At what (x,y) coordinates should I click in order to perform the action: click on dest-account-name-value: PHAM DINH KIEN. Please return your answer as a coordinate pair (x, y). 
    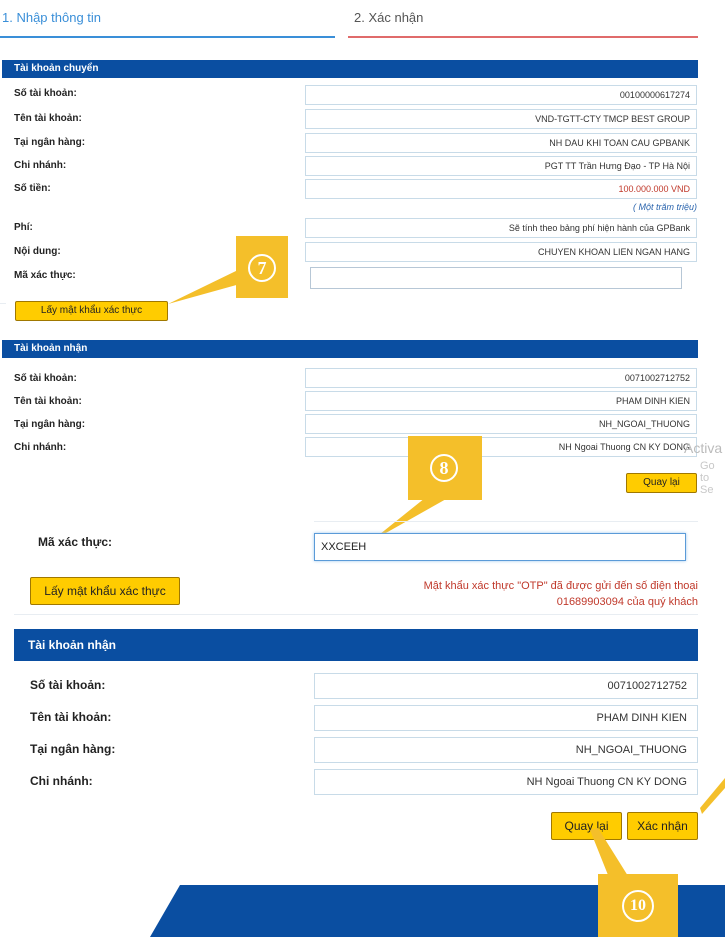
    Looking at the image, I should click on (506, 718).